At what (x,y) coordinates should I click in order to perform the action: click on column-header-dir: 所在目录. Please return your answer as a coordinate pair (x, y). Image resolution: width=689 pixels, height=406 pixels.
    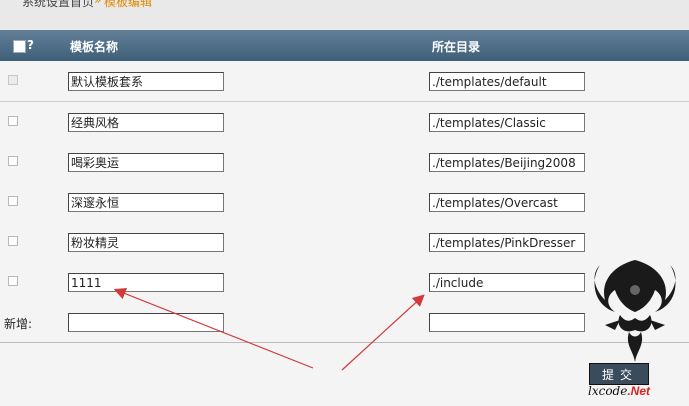
    Looking at the image, I should click on (456, 47).